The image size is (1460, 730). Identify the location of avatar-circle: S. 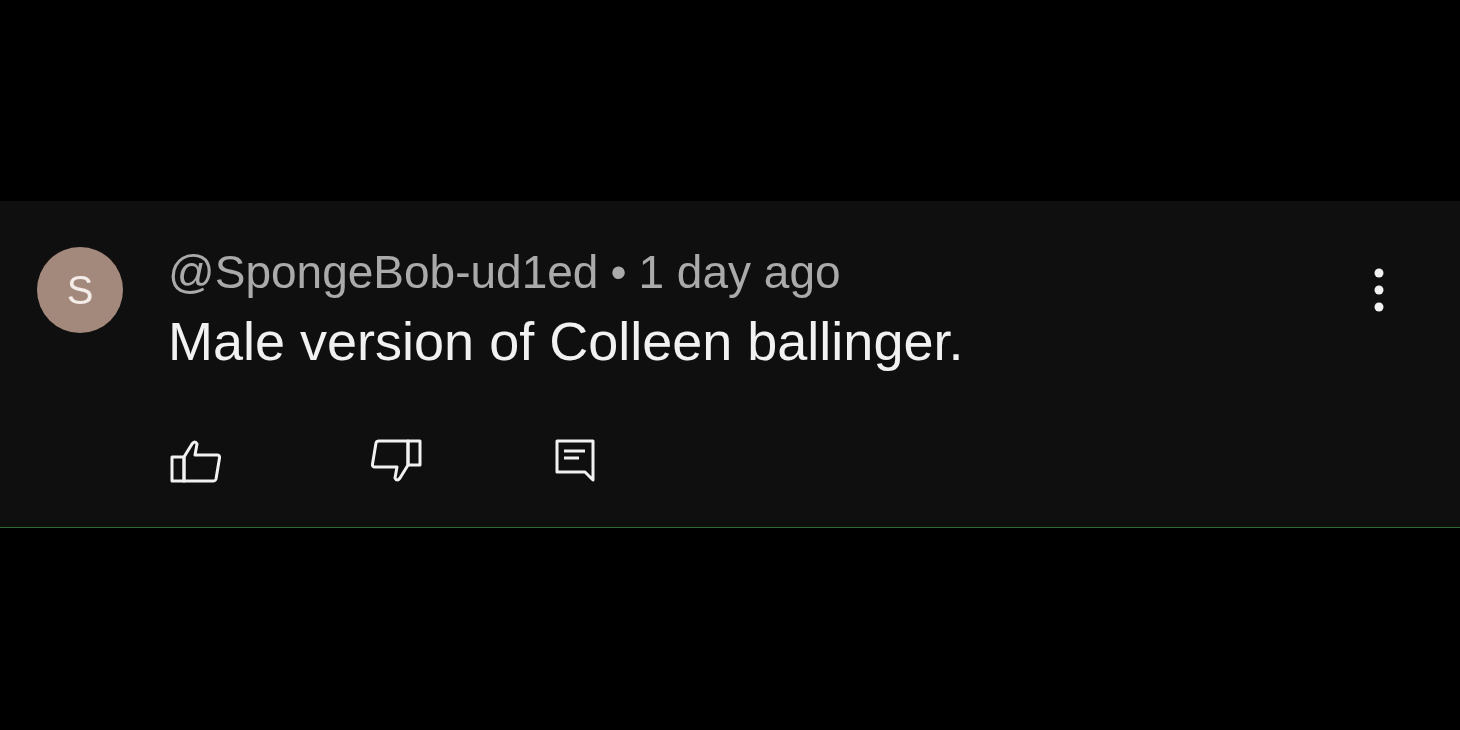
(80, 290).